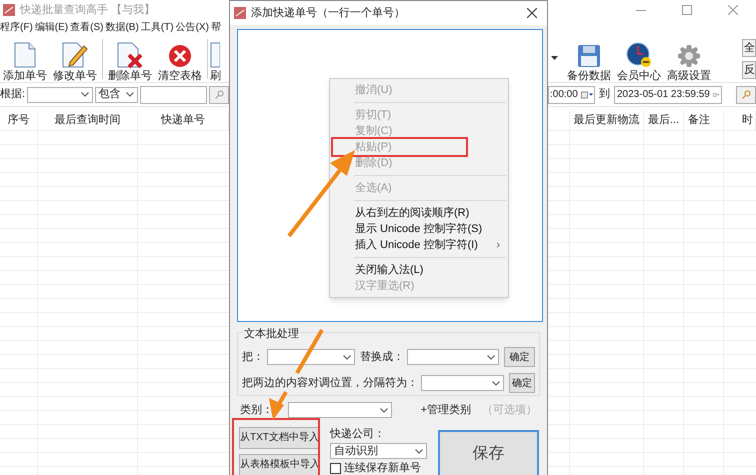 The image size is (756, 475). I want to click on column-header: 最后查询时间, so click(88, 120).